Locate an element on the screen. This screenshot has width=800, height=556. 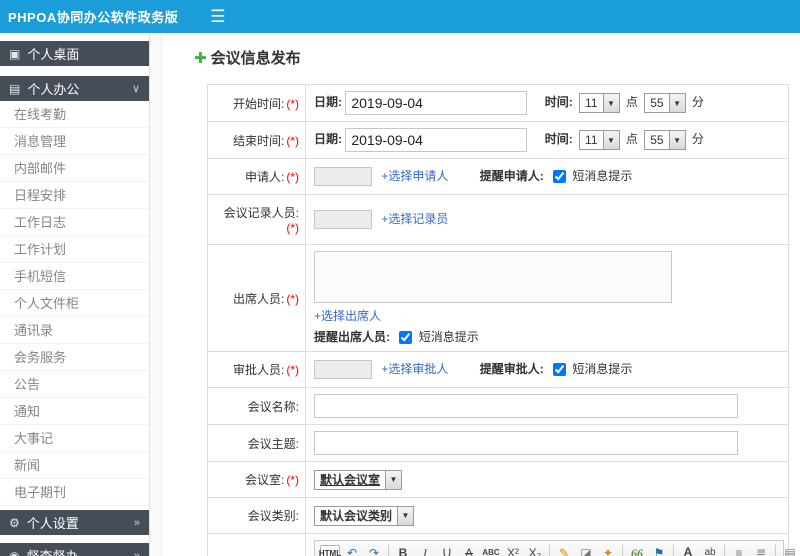
sidebar-item-e-journal: 电子期刊 is located at coordinates (74, 492).